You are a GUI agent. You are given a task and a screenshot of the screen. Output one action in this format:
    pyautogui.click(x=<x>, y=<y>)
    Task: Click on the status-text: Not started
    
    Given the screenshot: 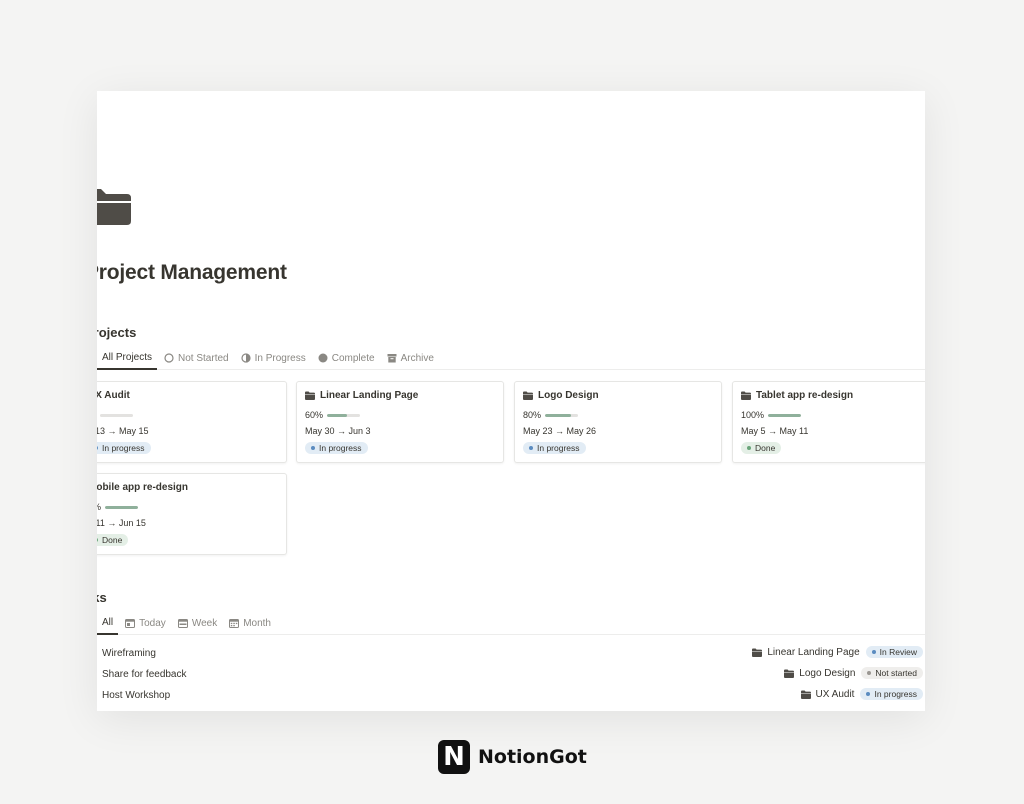 What is the action you would take?
    pyautogui.click(x=896, y=673)
    